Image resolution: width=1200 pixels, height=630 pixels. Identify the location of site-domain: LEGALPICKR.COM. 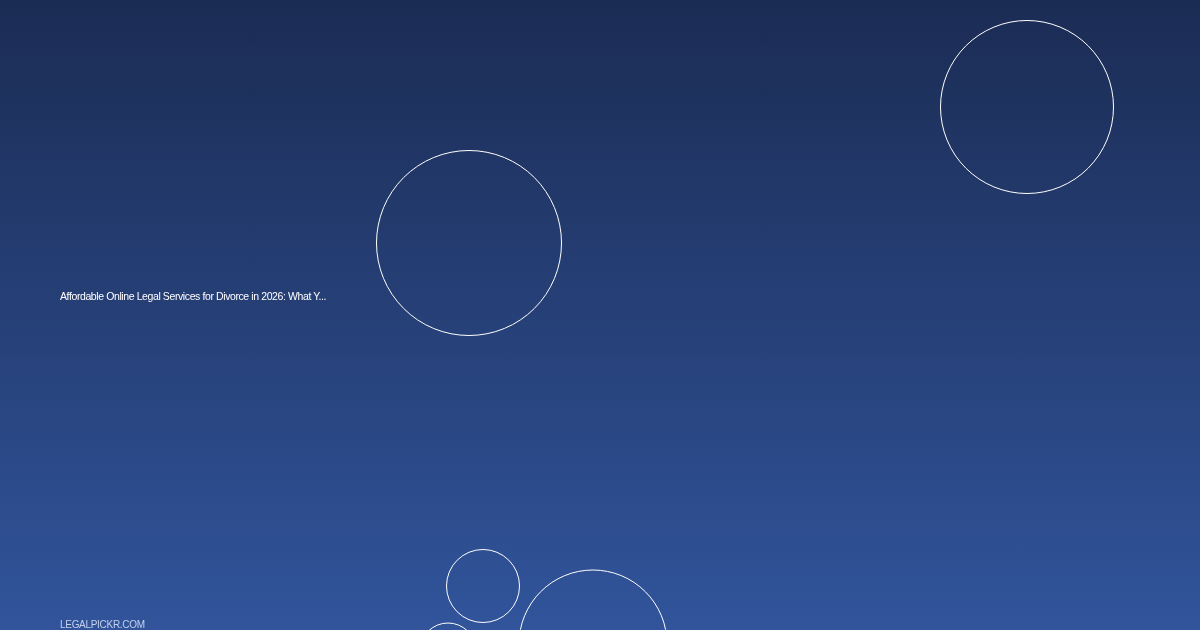
(102, 624).